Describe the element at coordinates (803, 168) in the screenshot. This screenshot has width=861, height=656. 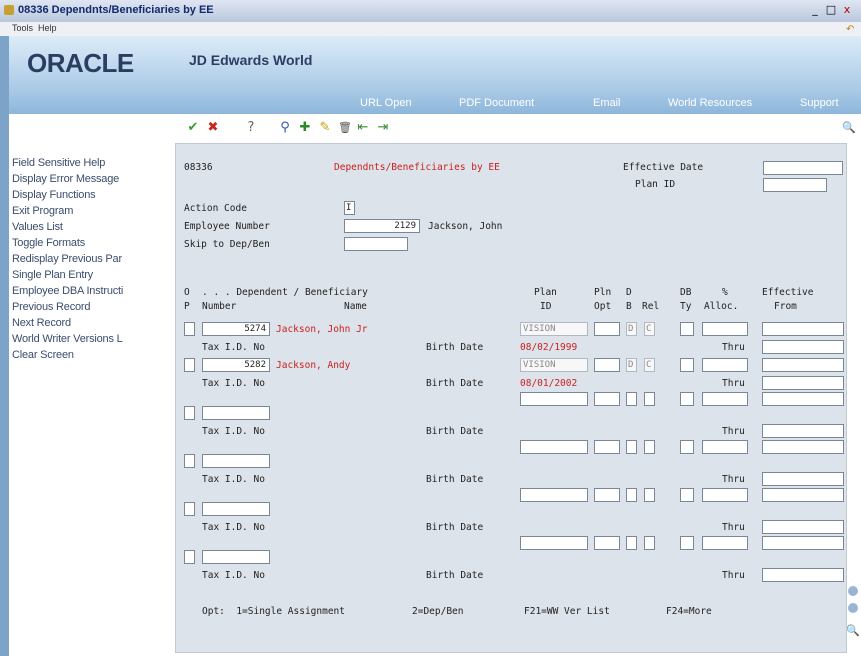
I see `effective-date-field` at that location.